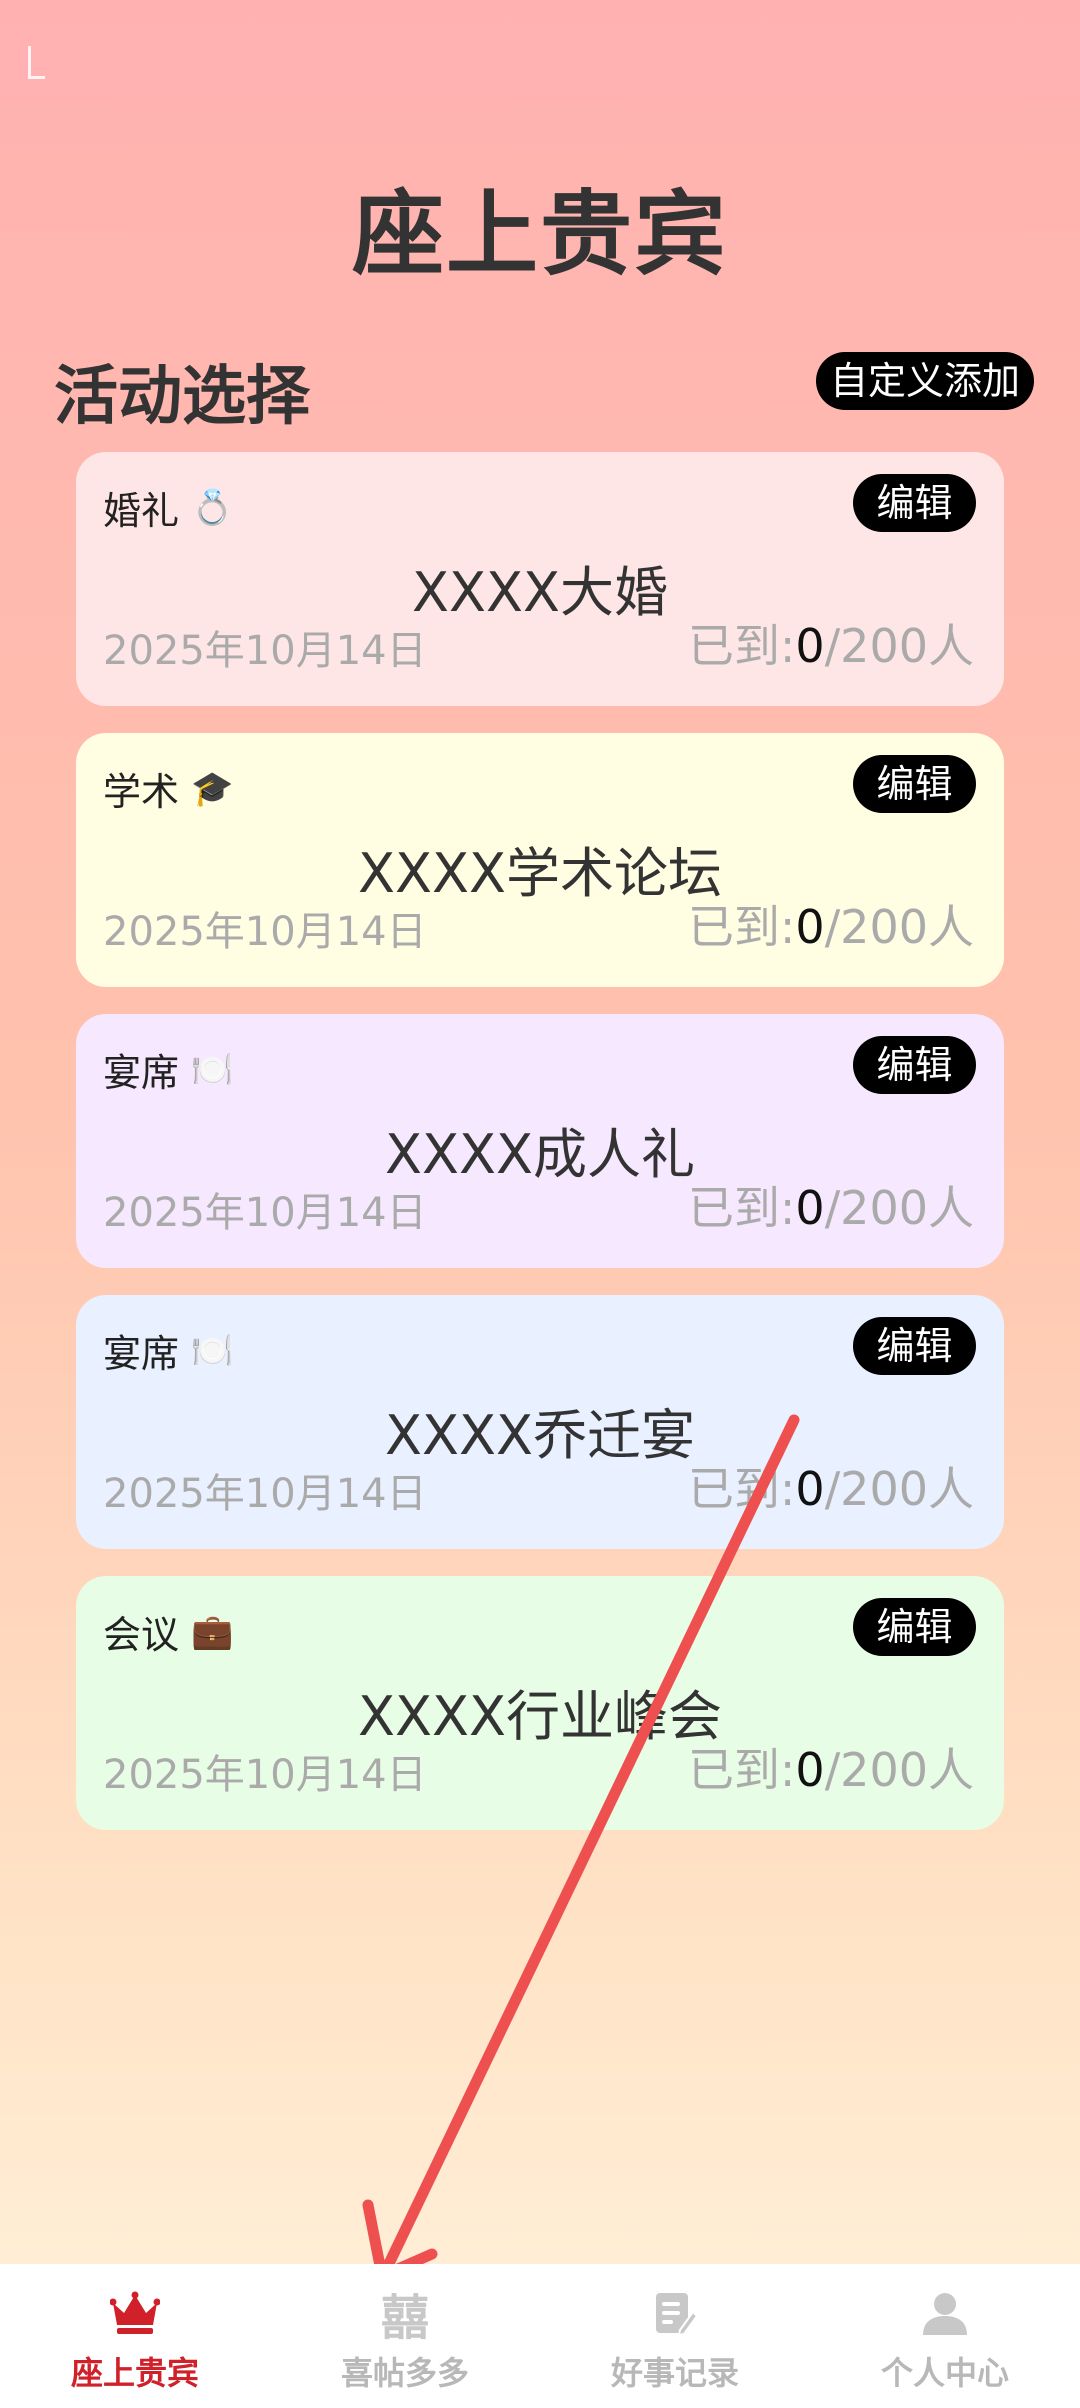  I want to click on event-type-label: 会议, so click(141, 1635).